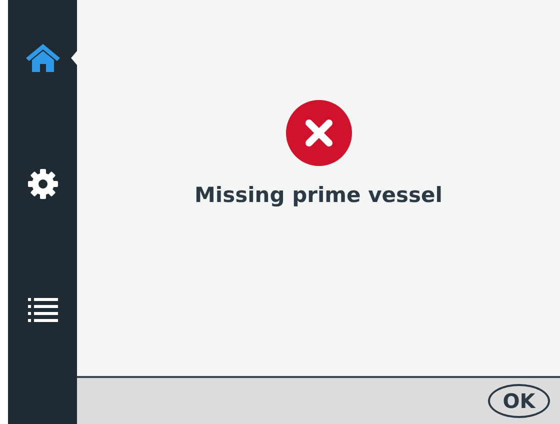 The height and width of the screenshot is (424, 560). What do you see at coordinates (42, 184) in the screenshot?
I see `settings-icon` at bounding box center [42, 184].